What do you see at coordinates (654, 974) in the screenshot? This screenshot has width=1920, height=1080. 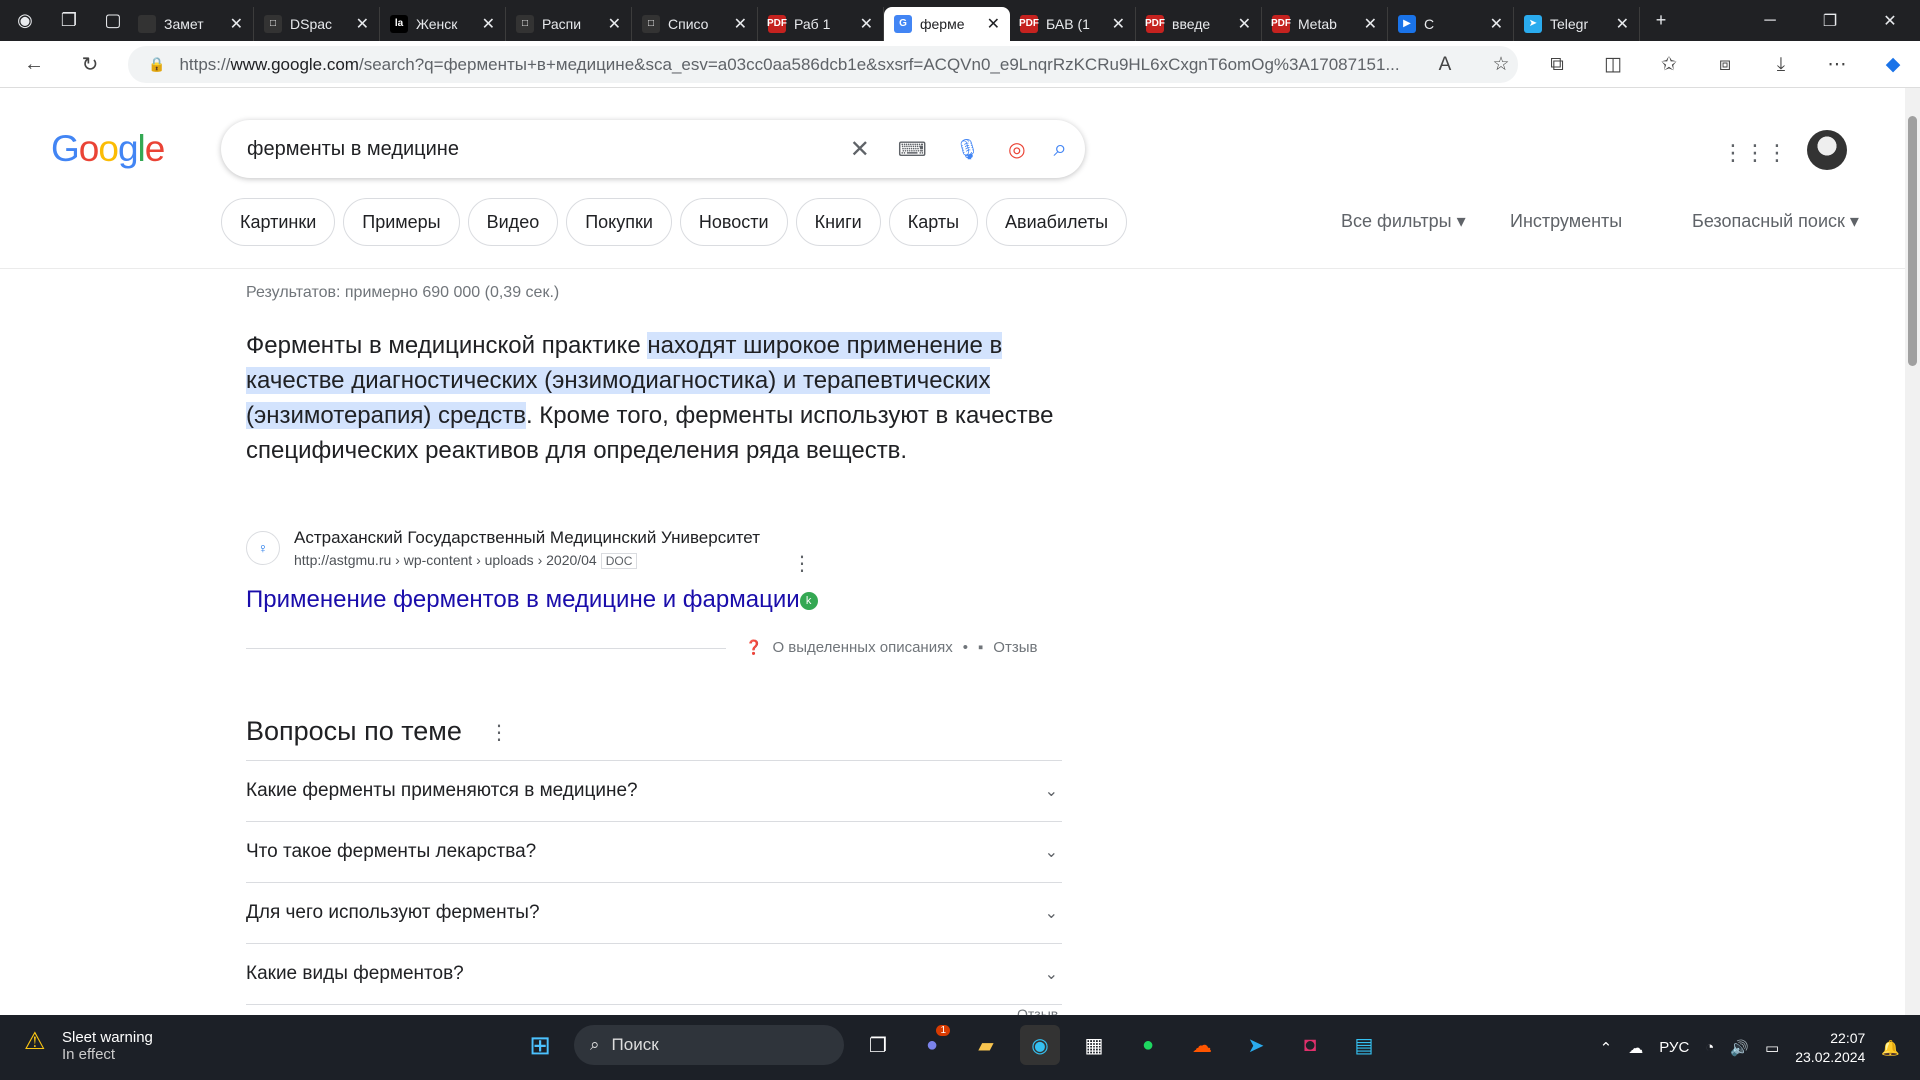 I see `paa-question: Какие виды ферментов? ⌄` at bounding box center [654, 974].